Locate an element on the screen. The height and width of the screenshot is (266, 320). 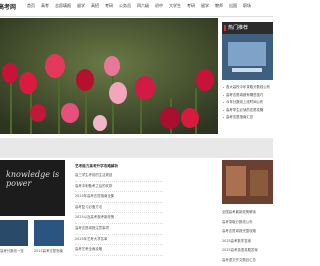
list-item: 2025年高考志愿指南全集 is located at coordinates (119, 197).